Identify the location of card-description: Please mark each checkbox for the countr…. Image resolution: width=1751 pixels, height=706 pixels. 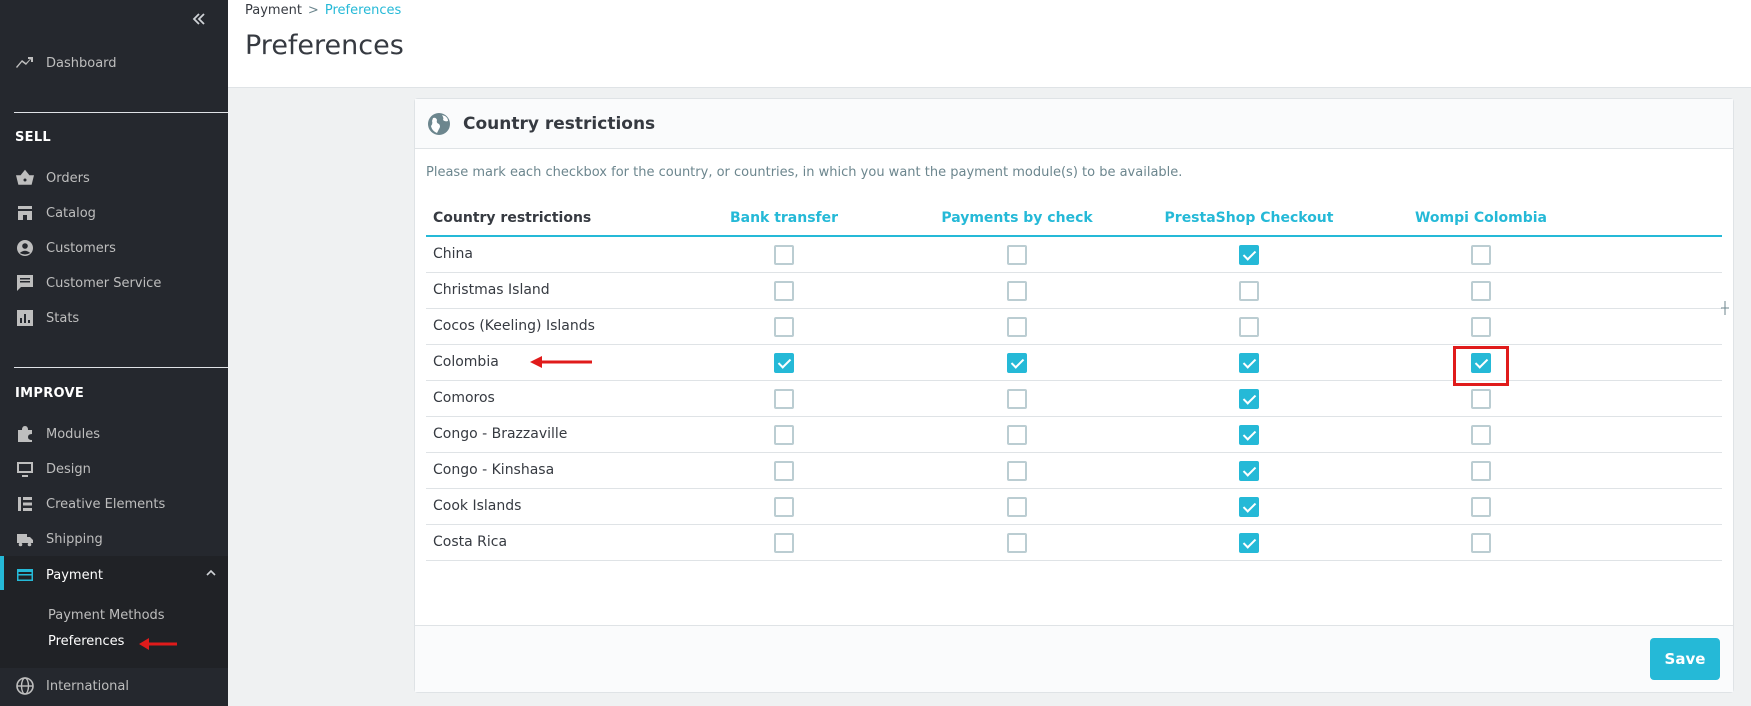
(804, 172).